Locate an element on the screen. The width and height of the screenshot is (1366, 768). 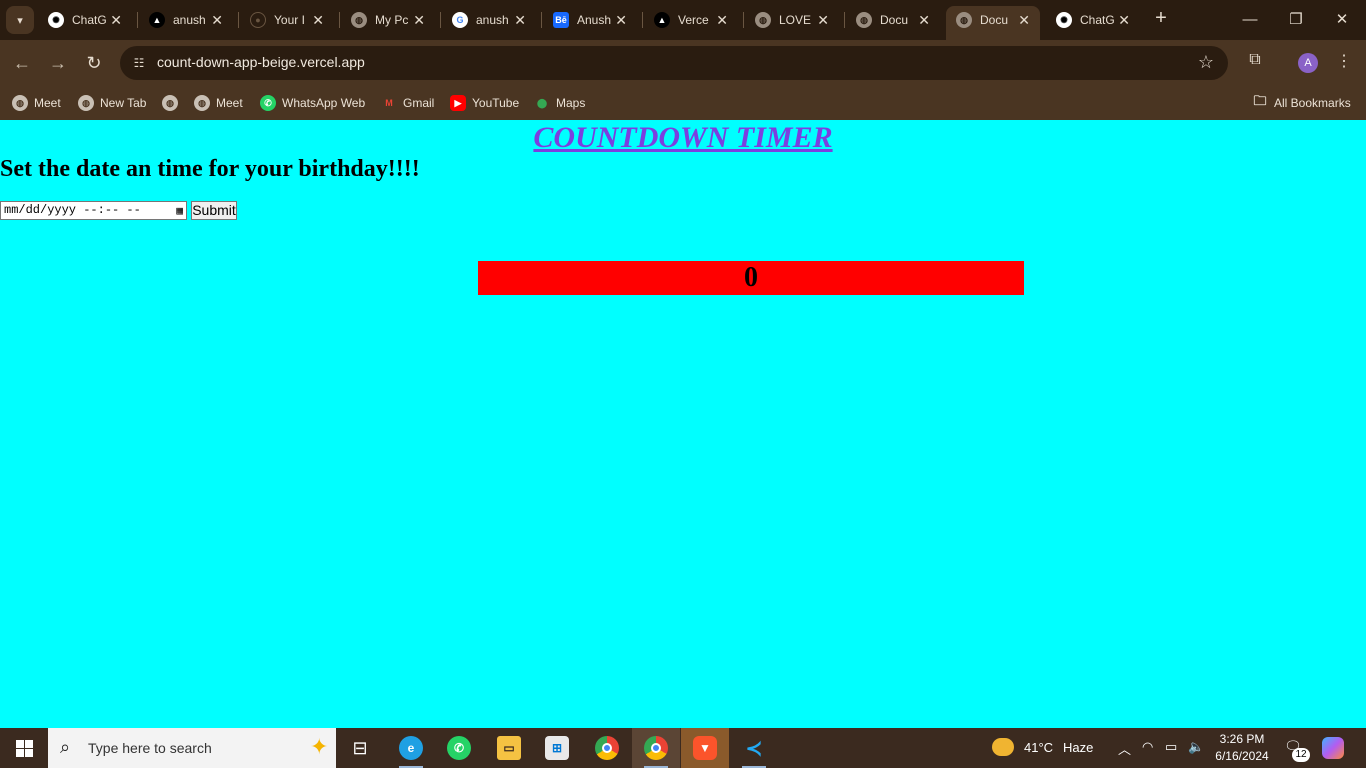
brave-icon: ▼ is located at coordinates (705, 748).